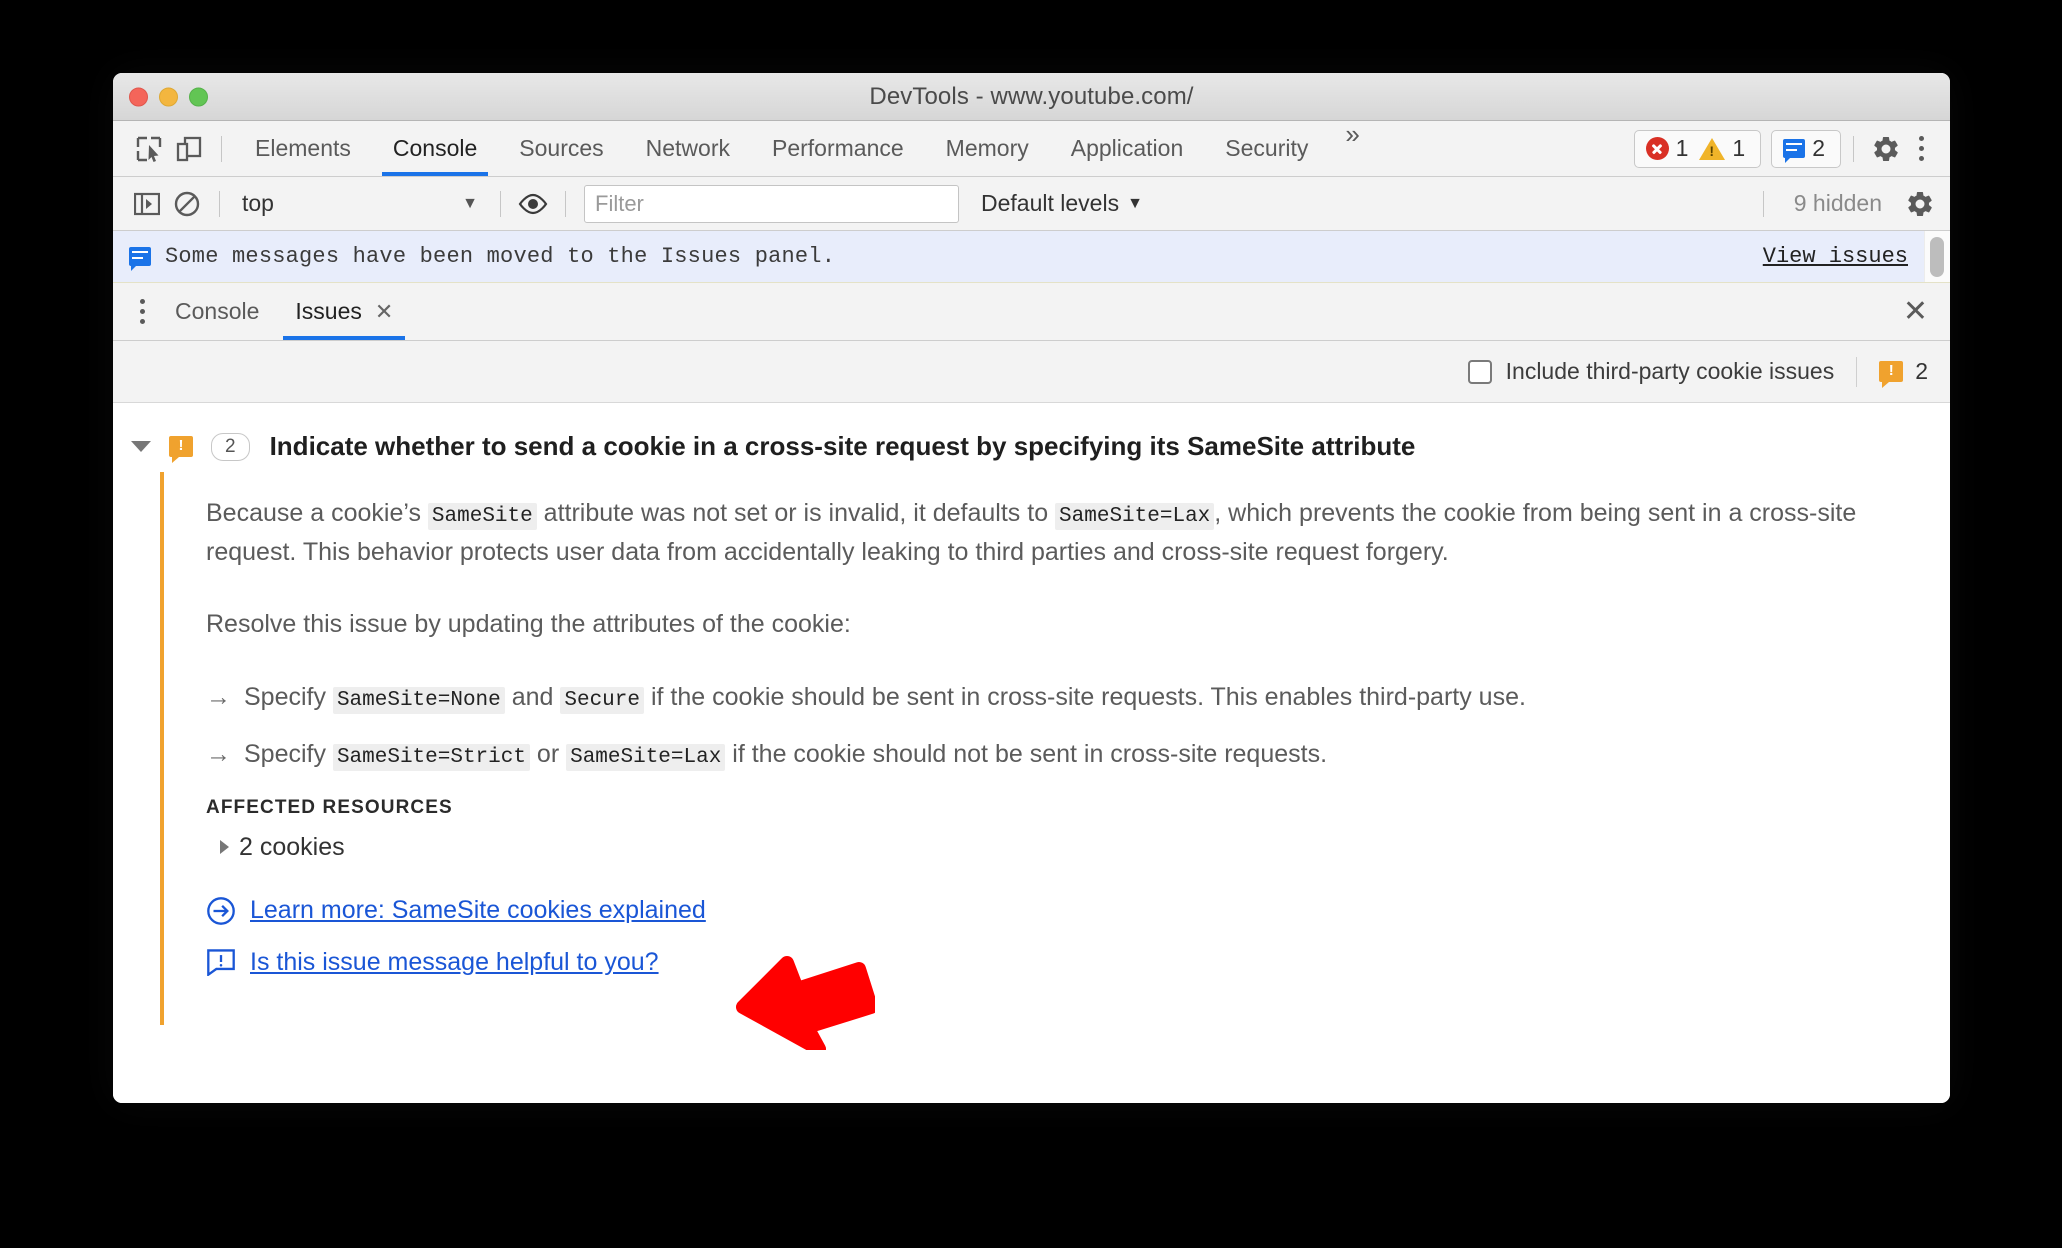 This screenshot has width=2062, height=1248. Describe the element at coordinates (228, 962) in the screenshot. I see `feedback-icon` at that location.